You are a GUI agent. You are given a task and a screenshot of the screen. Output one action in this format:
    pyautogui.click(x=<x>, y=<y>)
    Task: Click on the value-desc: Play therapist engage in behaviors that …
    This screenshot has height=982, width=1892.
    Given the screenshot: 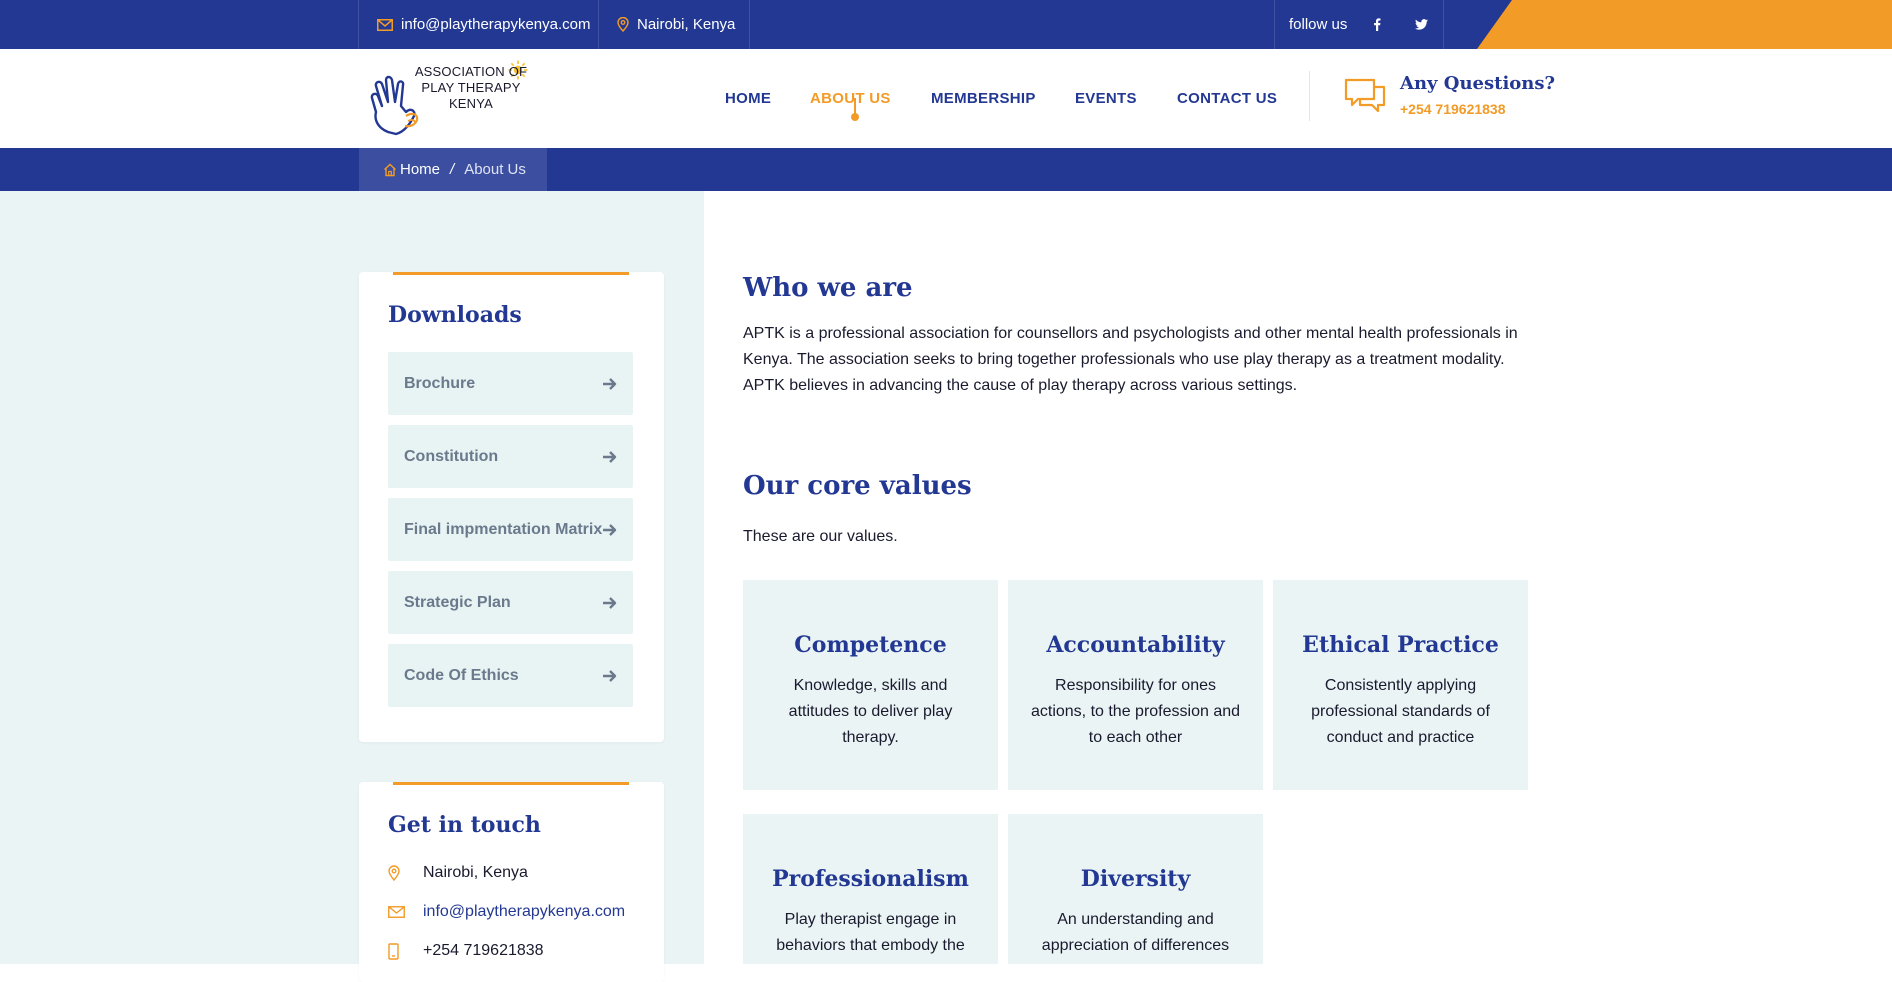 What is the action you would take?
    pyautogui.click(x=870, y=932)
    